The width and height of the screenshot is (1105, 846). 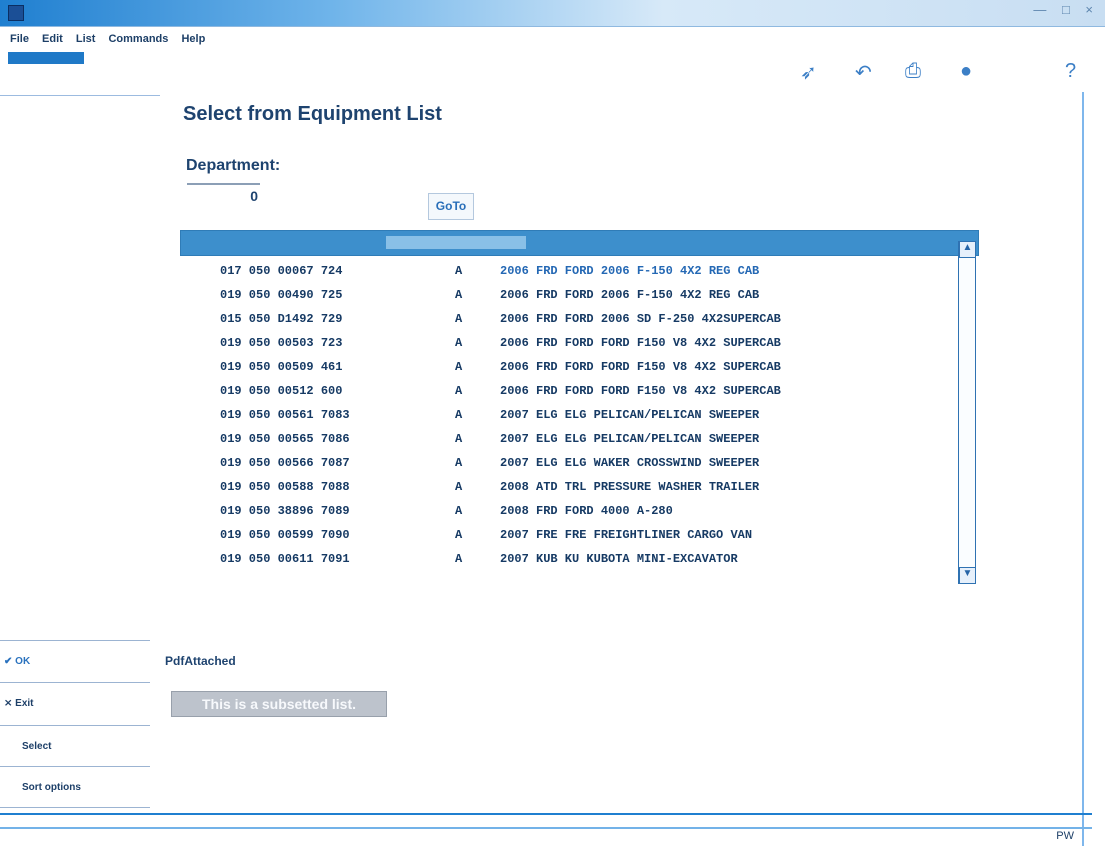 I want to click on select-button: Select, so click(x=36, y=746).